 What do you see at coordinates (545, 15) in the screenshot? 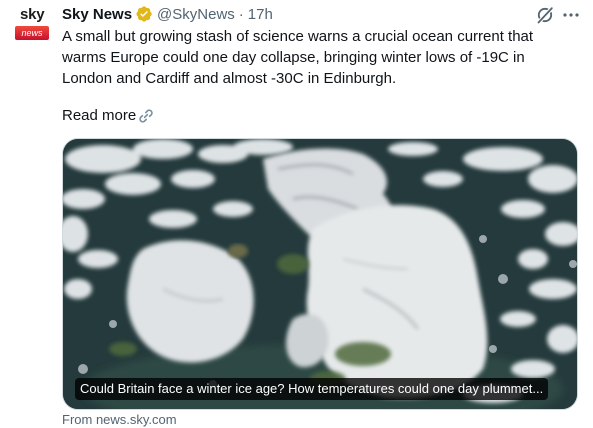
I see `grok-icon` at bounding box center [545, 15].